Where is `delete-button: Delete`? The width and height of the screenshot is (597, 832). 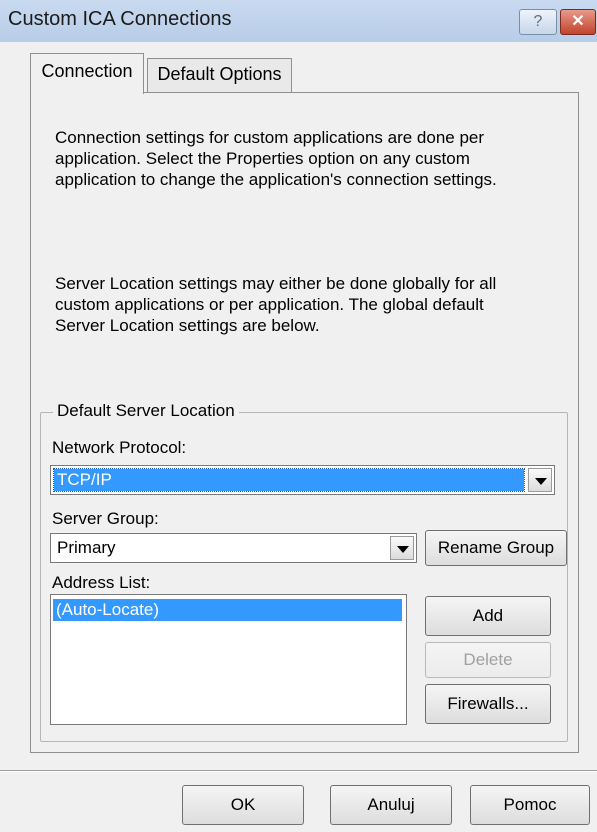
delete-button: Delete is located at coordinates (488, 660).